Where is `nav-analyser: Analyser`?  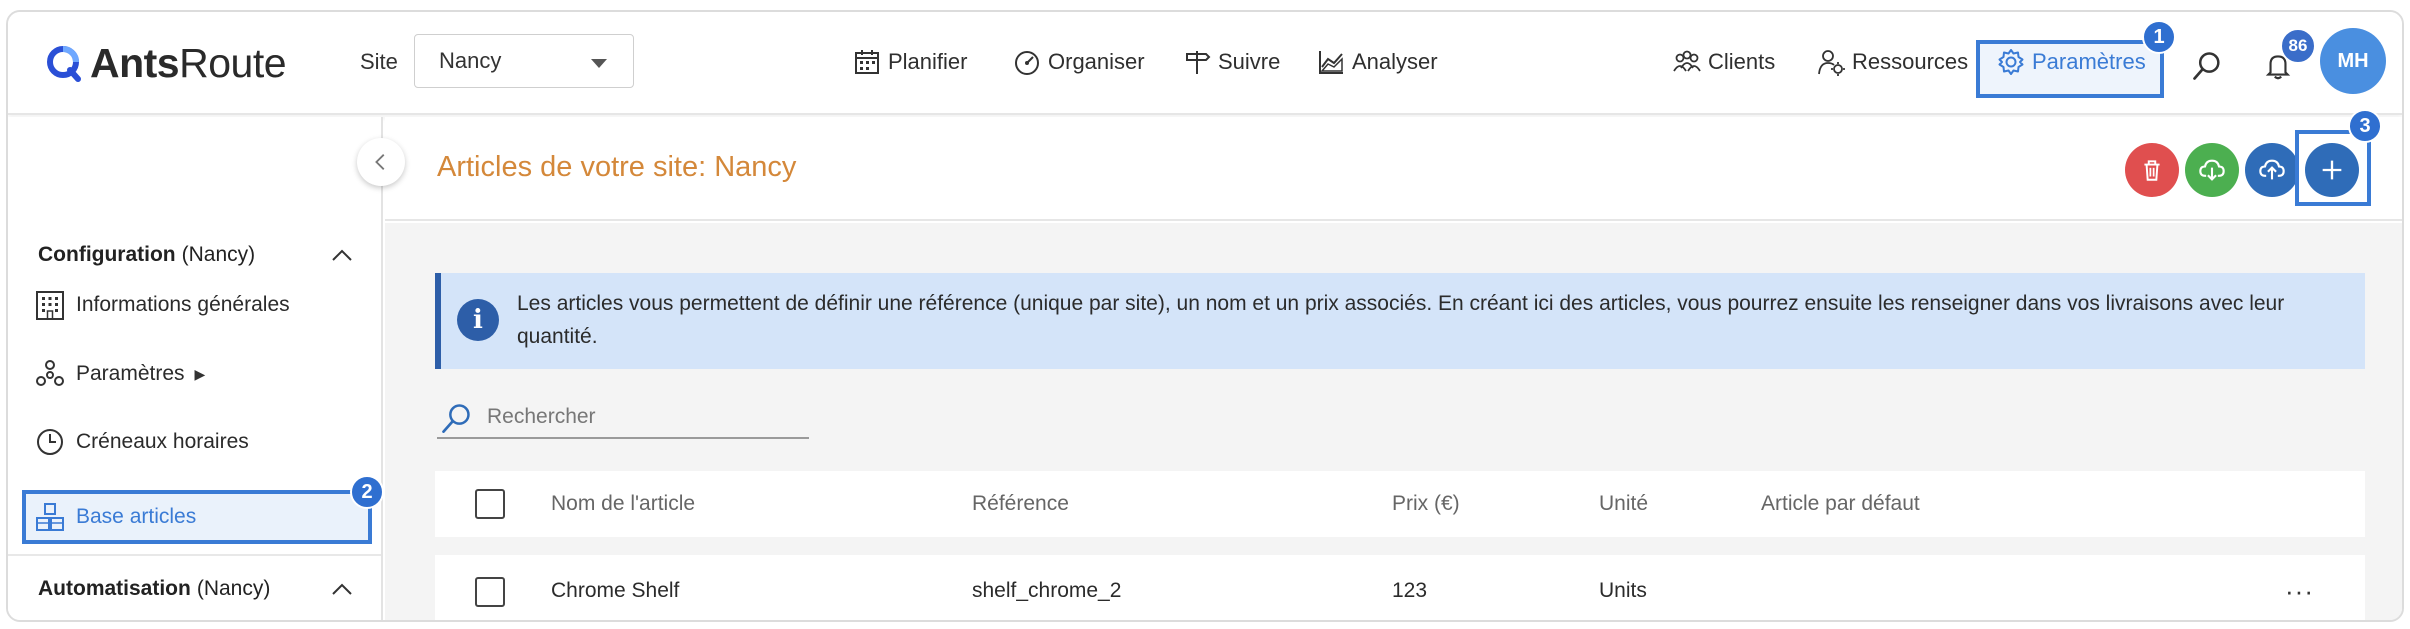
nav-analyser: Analyser is located at coordinates (1377, 62).